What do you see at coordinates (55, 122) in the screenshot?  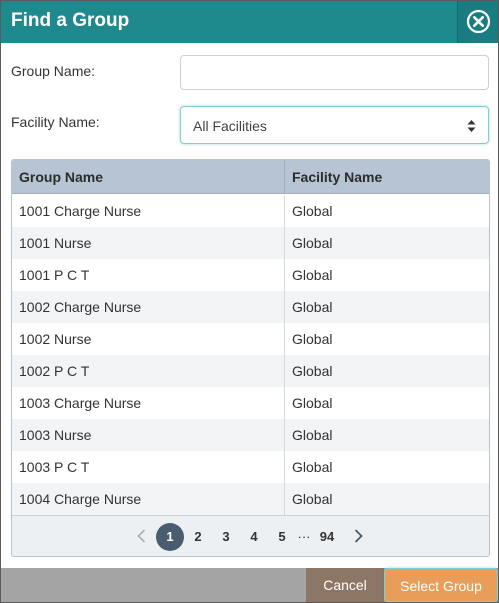 I see `facility-name-label: Facility Name:` at bounding box center [55, 122].